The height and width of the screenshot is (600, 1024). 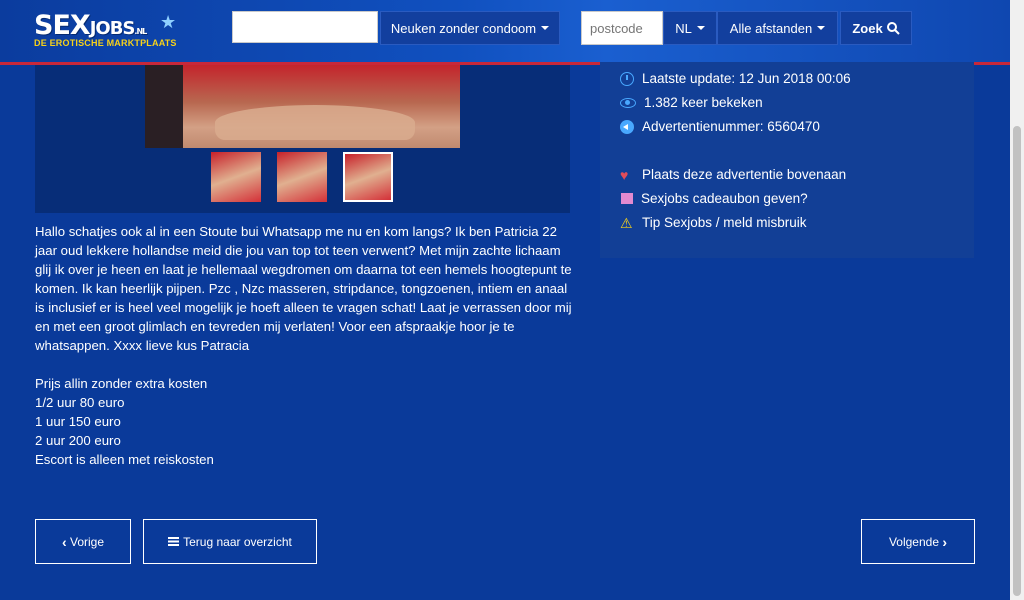 I want to click on logo-text-main: SEX, so click(x=62, y=25).